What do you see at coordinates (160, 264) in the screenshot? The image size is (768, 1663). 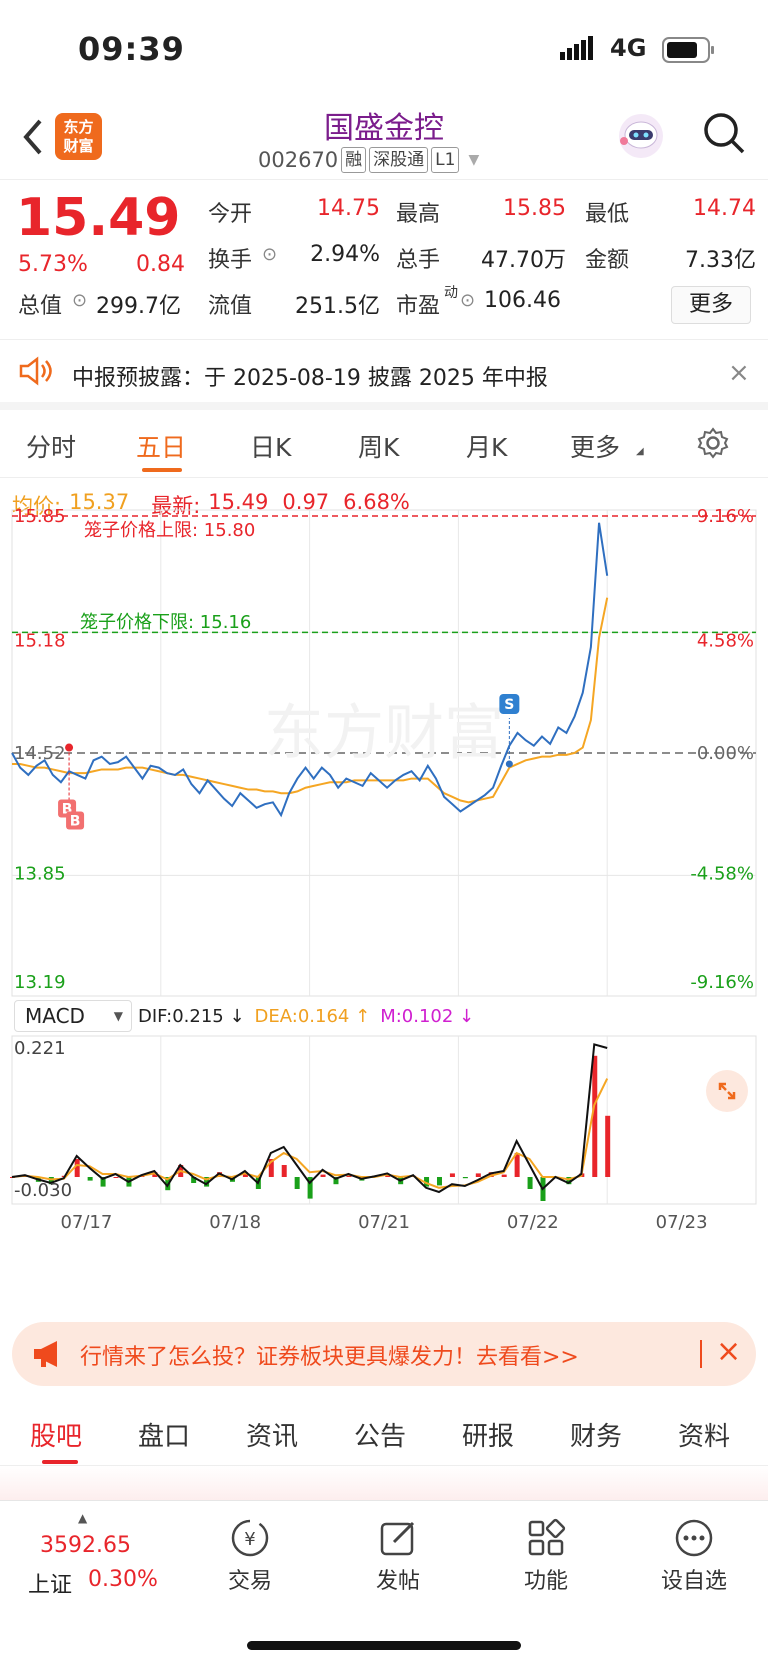 I see `change-value: 0.84` at bounding box center [160, 264].